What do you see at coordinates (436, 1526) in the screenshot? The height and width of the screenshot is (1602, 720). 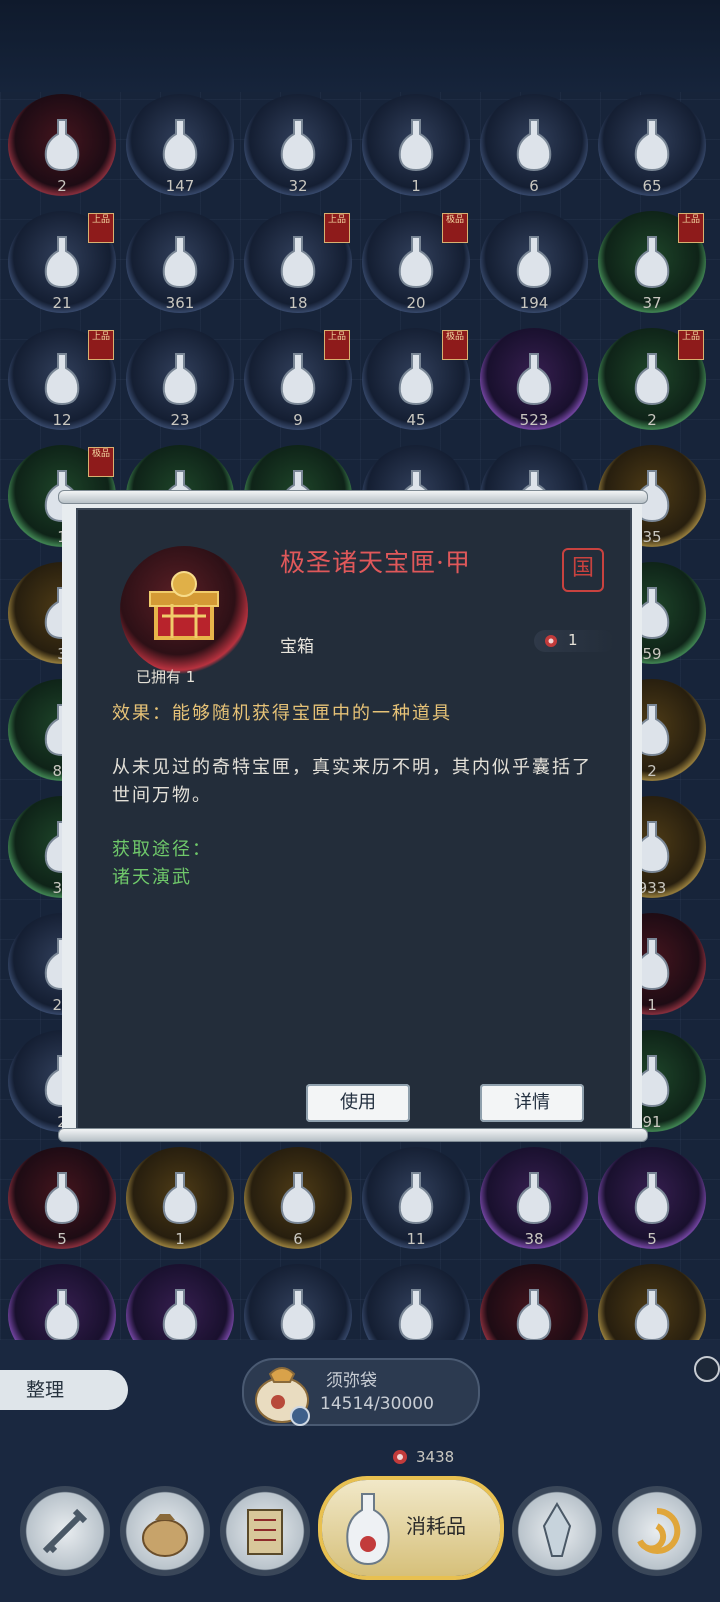 I see `tab-consumables-label: 消耗品` at bounding box center [436, 1526].